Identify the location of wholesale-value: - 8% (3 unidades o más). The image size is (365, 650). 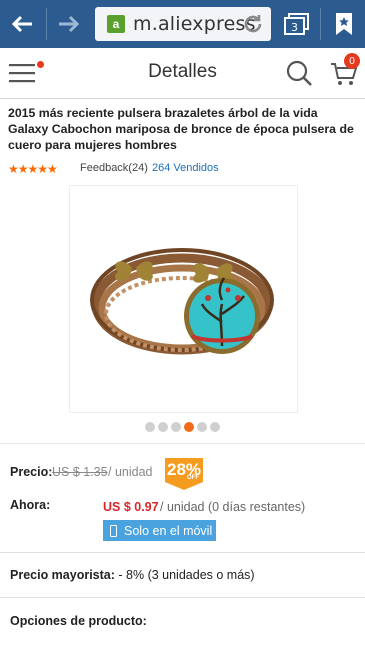
(184, 575).